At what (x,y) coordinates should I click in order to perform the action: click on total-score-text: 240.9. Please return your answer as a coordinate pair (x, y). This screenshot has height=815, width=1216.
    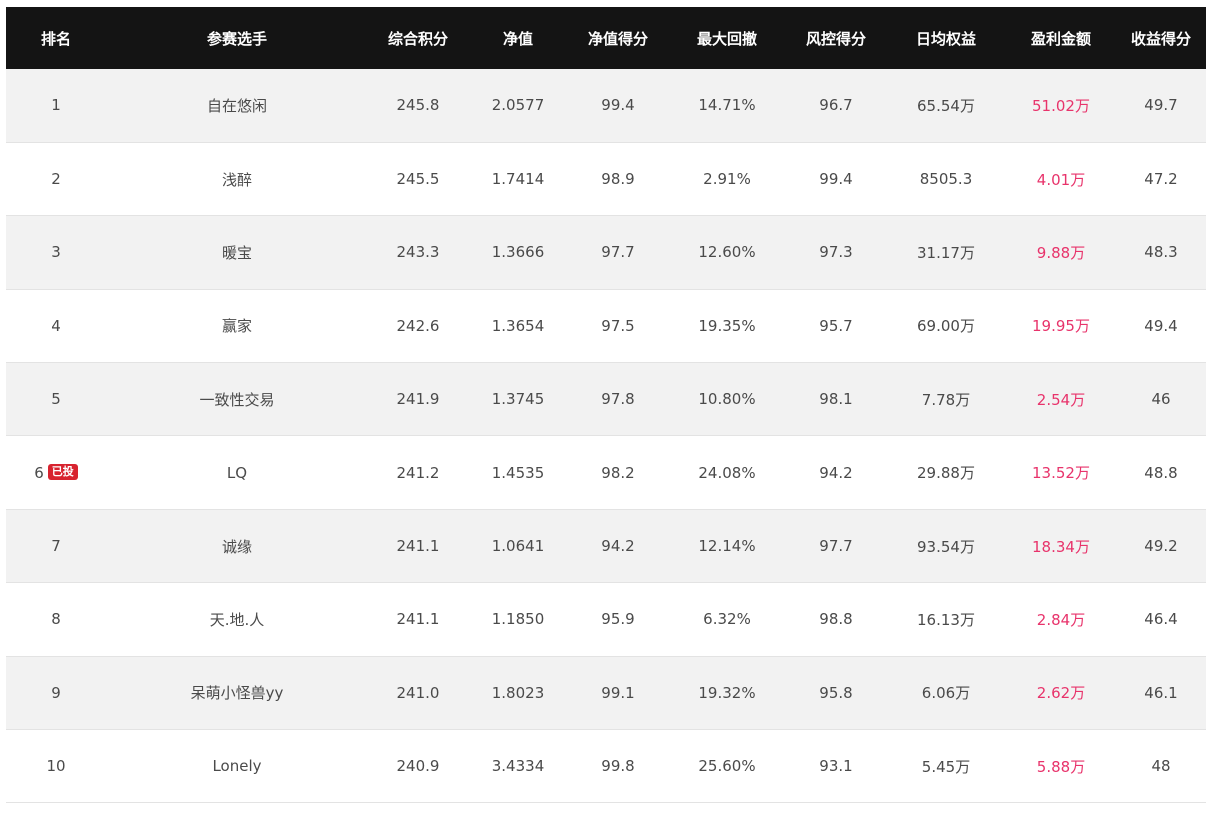
    Looking at the image, I should click on (418, 766).